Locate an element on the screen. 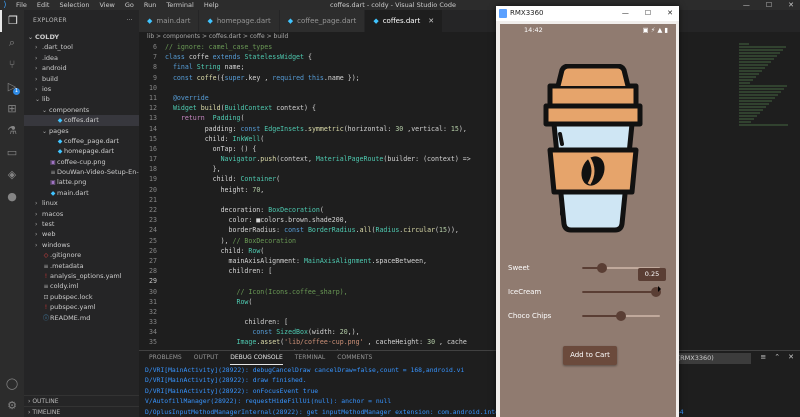 The image size is (800, 417). emu-close-button: ✕ is located at coordinates (670, 13).